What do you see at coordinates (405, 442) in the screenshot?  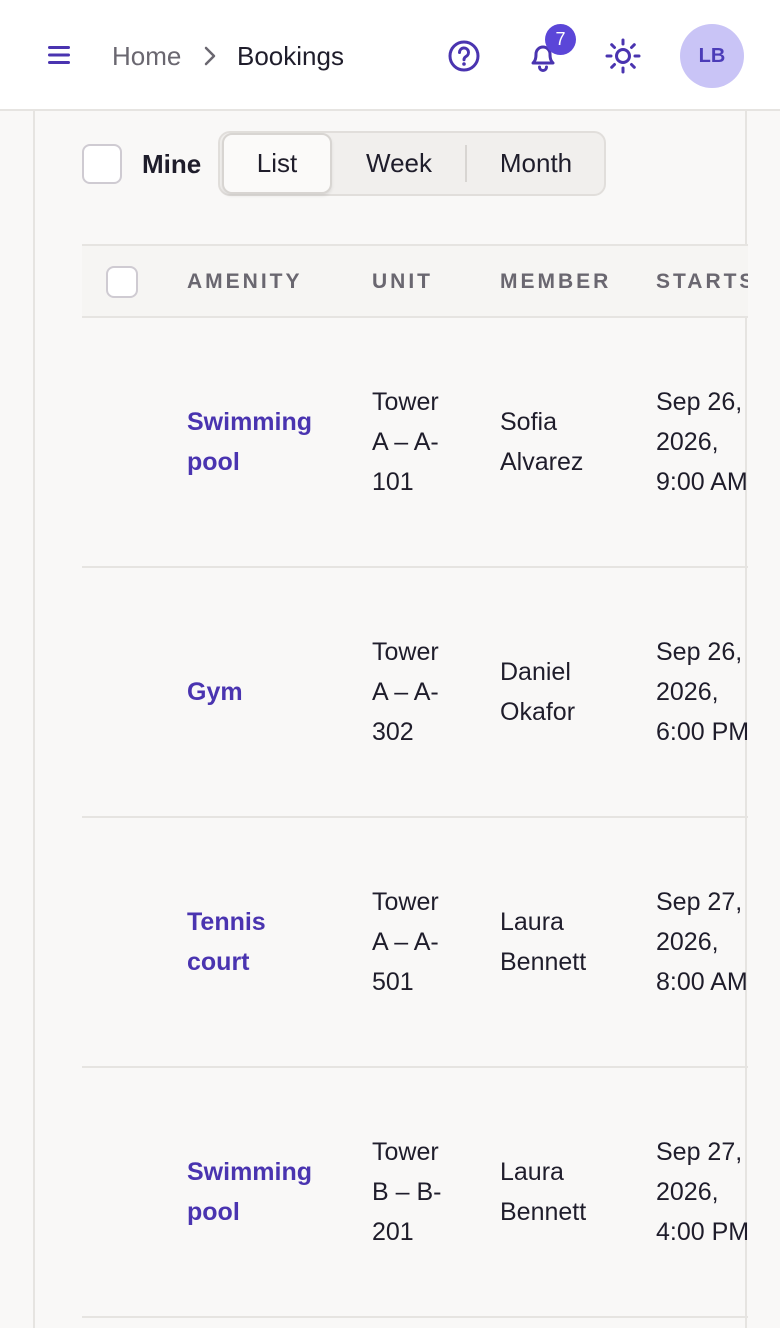 I see `unit-cell: Tower A – A- 101` at bounding box center [405, 442].